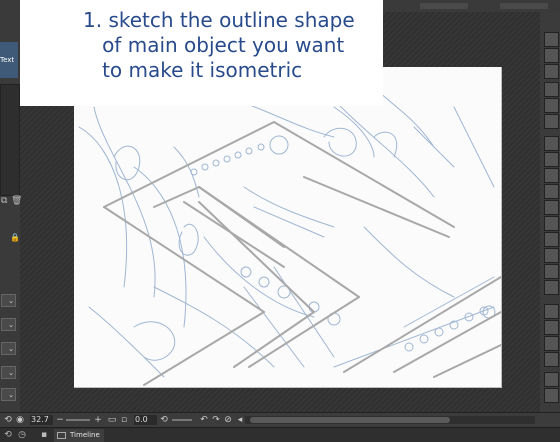 The height and width of the screenshot is (442, 560). I want to click on trash-icon: 🗑, so click(16, 201).